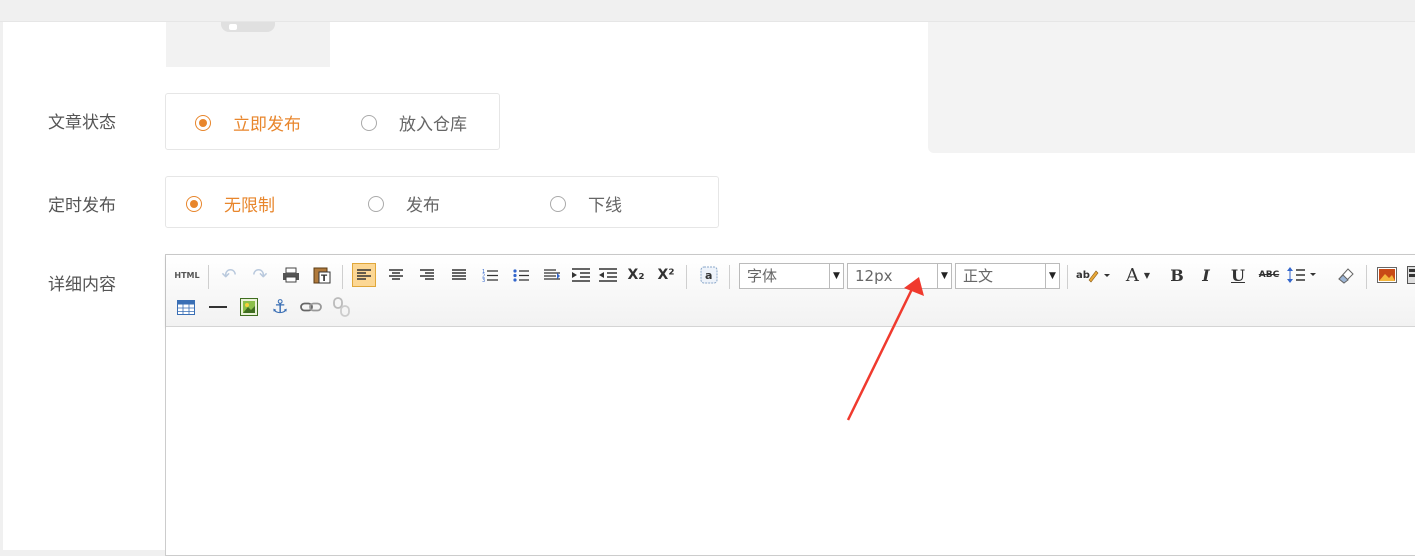 Image resolution: width=1415 pixels, height=556 pixels. What do you see at coordinates (229, 275) in the screenshot?
I see `undo-icon: ↶` at bounding box center [229, 275].